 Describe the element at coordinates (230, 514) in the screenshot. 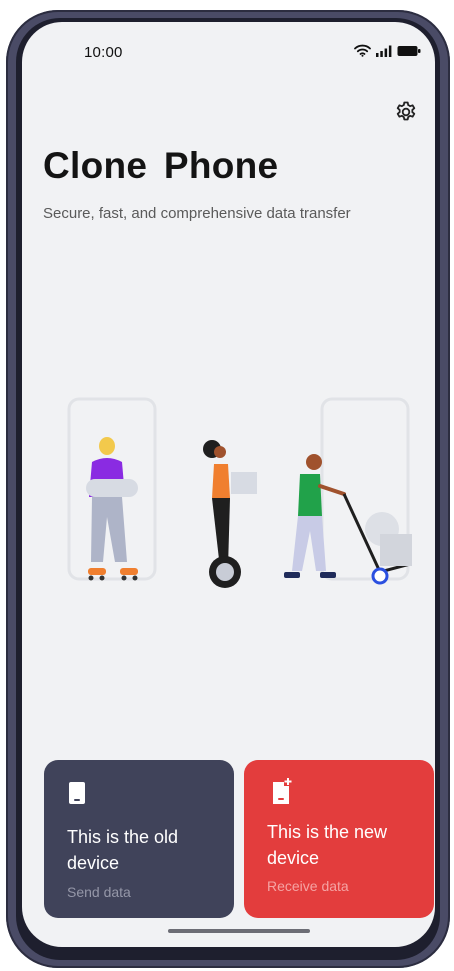

I see `person-on-unicycle` at that location.